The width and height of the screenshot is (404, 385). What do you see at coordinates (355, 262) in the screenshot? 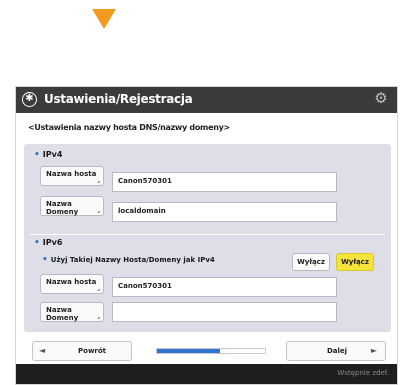
I see `toggle-on-button: Wyłącz` at bounding box center [355, 262].